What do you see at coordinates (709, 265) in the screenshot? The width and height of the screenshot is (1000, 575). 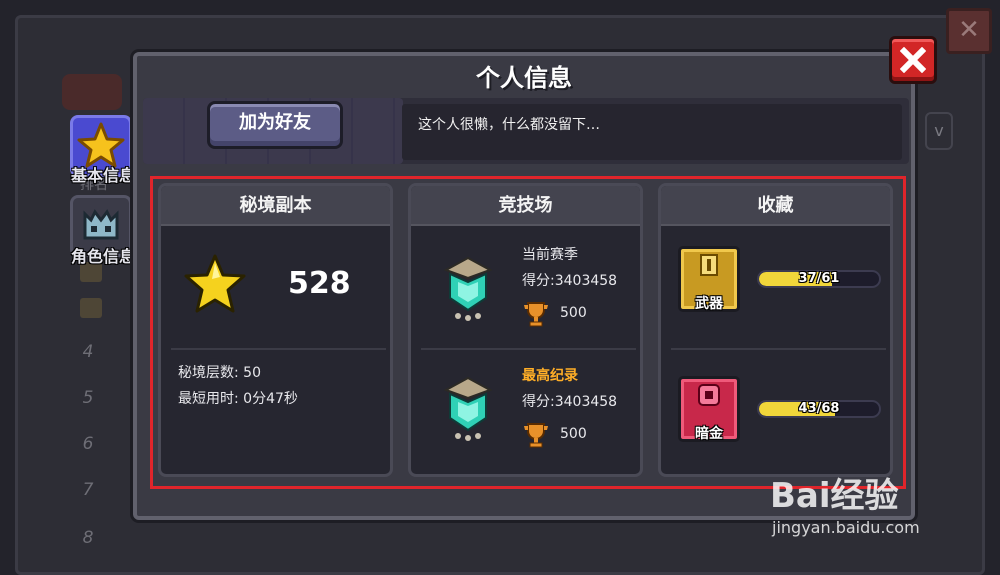 I see `weapon-book-icon` at bounding box center [709, 265].